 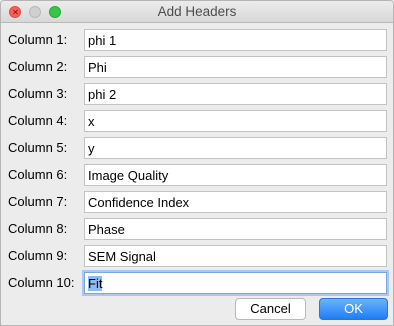 I want to click on column-row-5: Column 5: y, so click(x=197, y=148).